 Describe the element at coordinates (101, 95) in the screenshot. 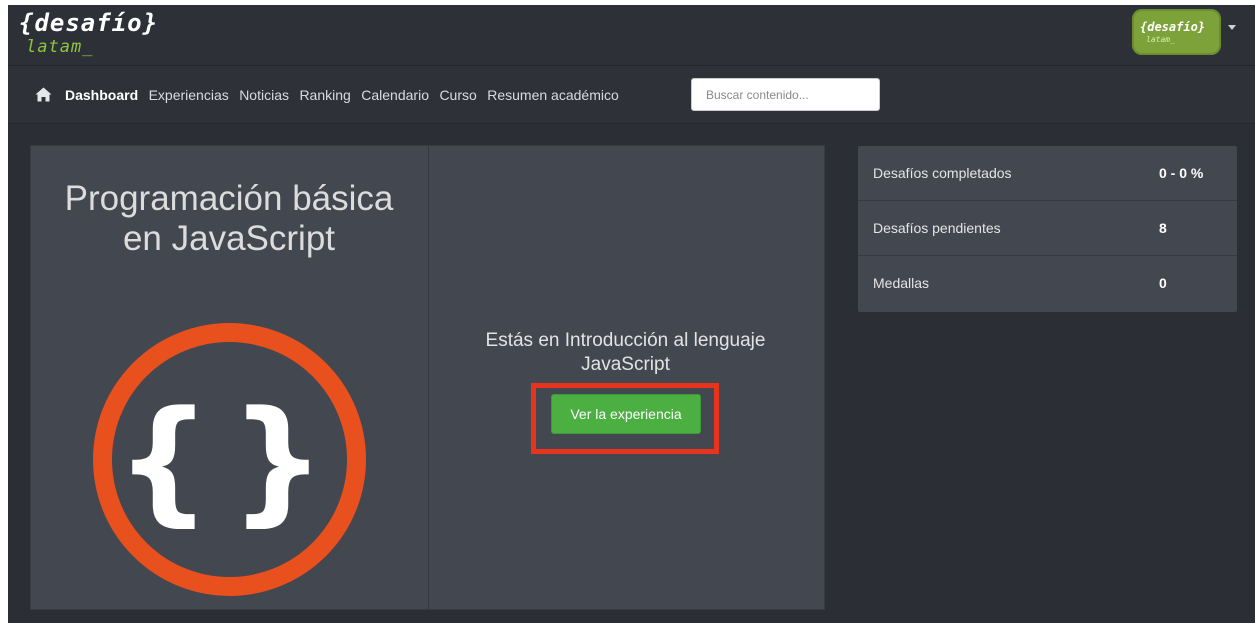

I see `nav-item-dashboard: Dashboard` at that location.